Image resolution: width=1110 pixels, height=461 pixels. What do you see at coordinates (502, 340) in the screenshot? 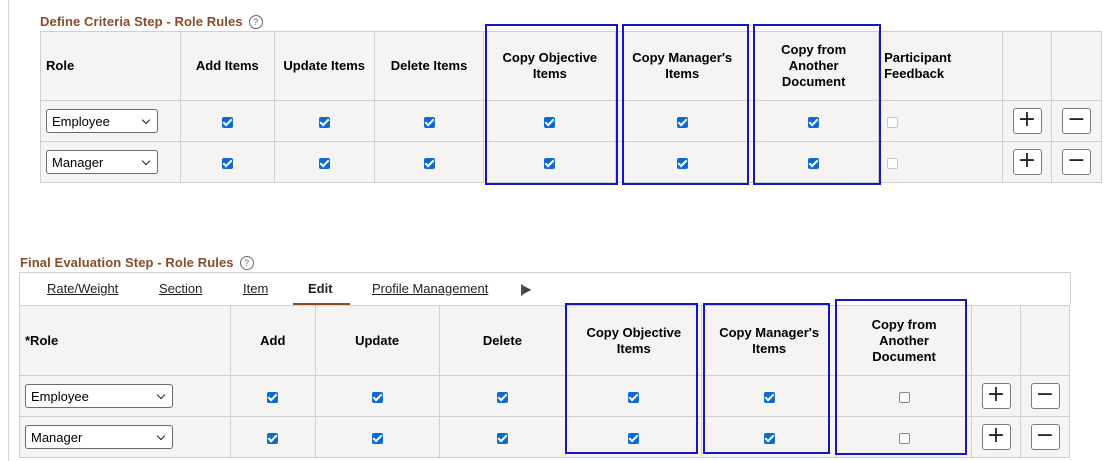
I see `col-header-delete: Delete` at bounding box center [502, 340].